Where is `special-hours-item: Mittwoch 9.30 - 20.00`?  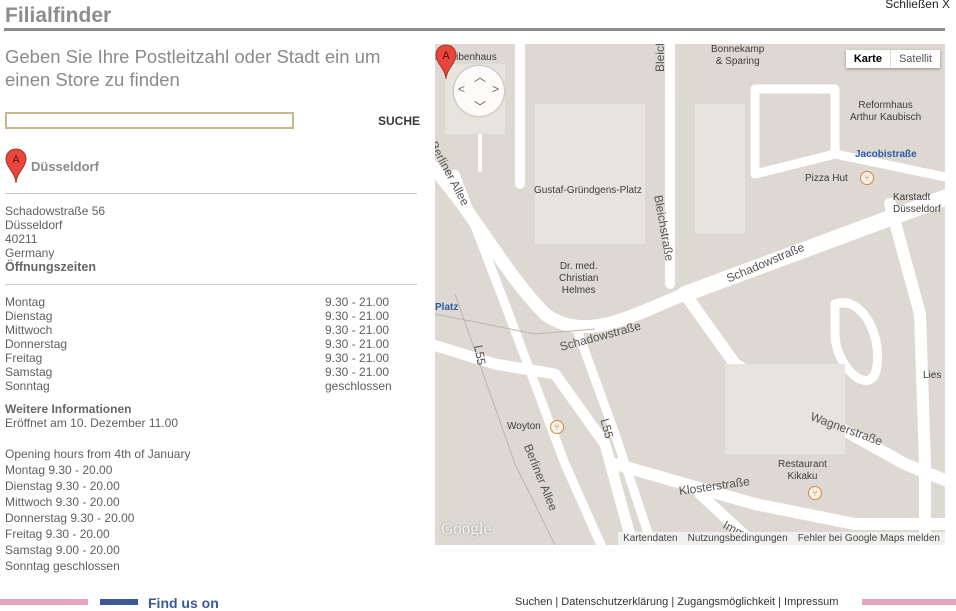
special-hours-item: Mittwoch 9.30 - 20.00 is located at coordinates (62, 502).